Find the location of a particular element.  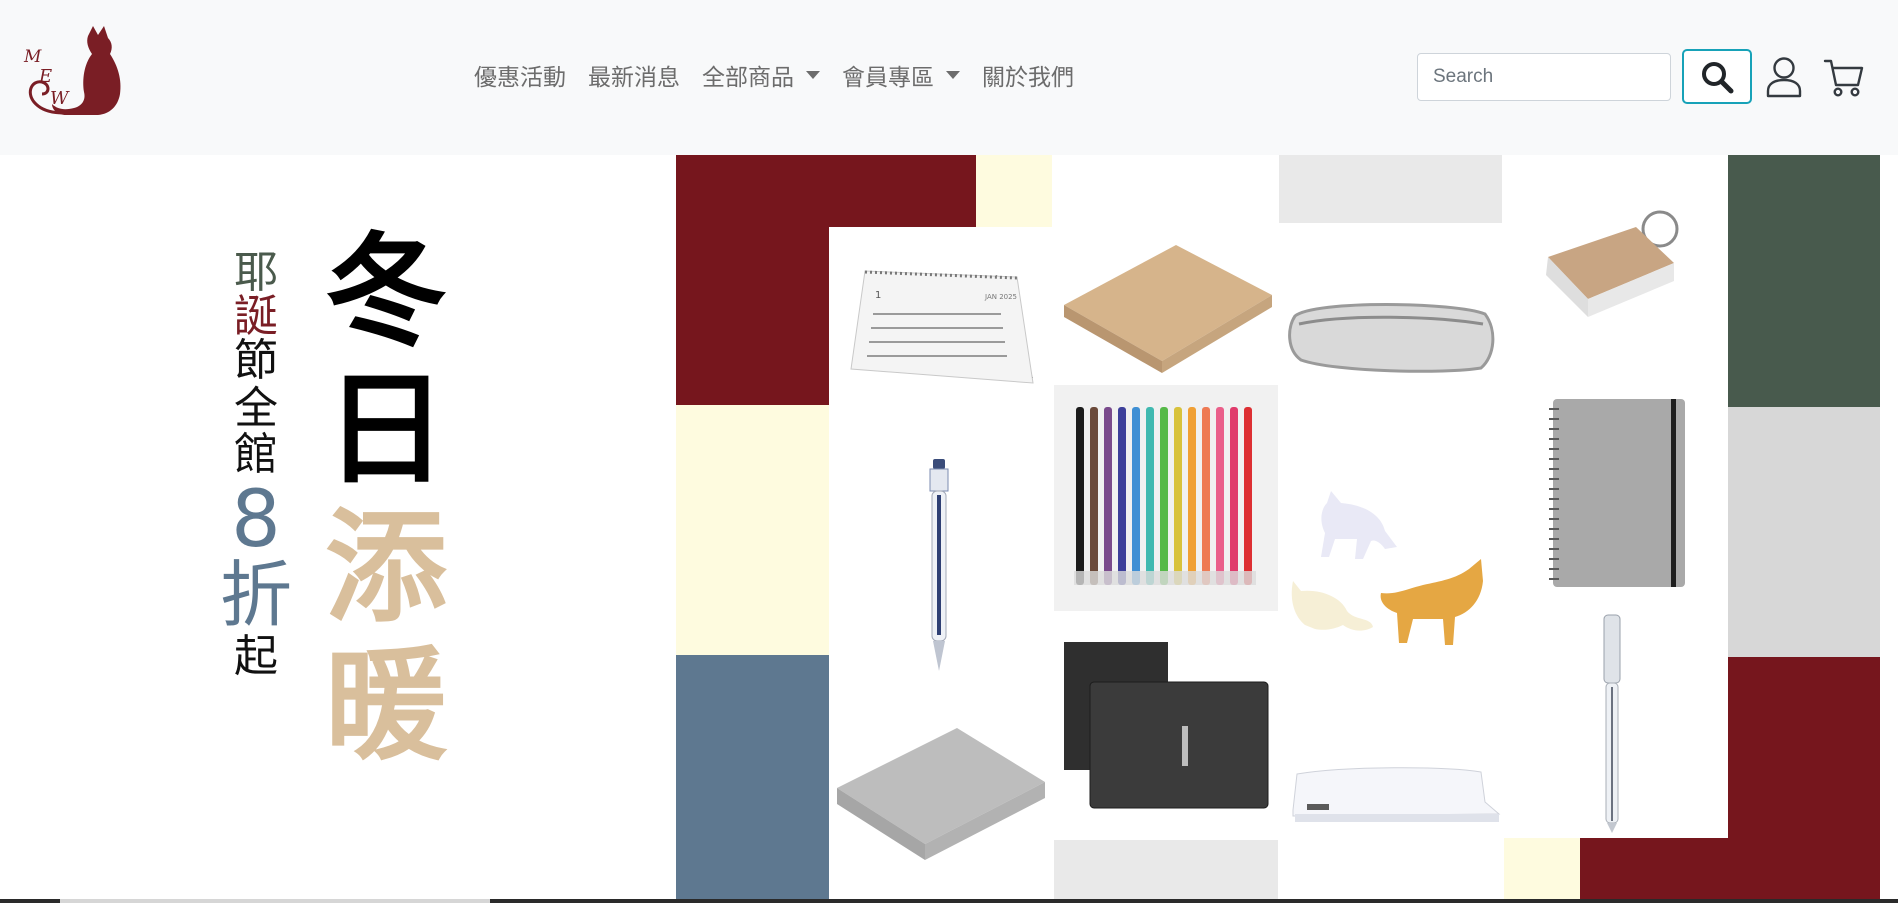

nav-member-dropdown: 會員專區 is located at coordinates (901, 75).